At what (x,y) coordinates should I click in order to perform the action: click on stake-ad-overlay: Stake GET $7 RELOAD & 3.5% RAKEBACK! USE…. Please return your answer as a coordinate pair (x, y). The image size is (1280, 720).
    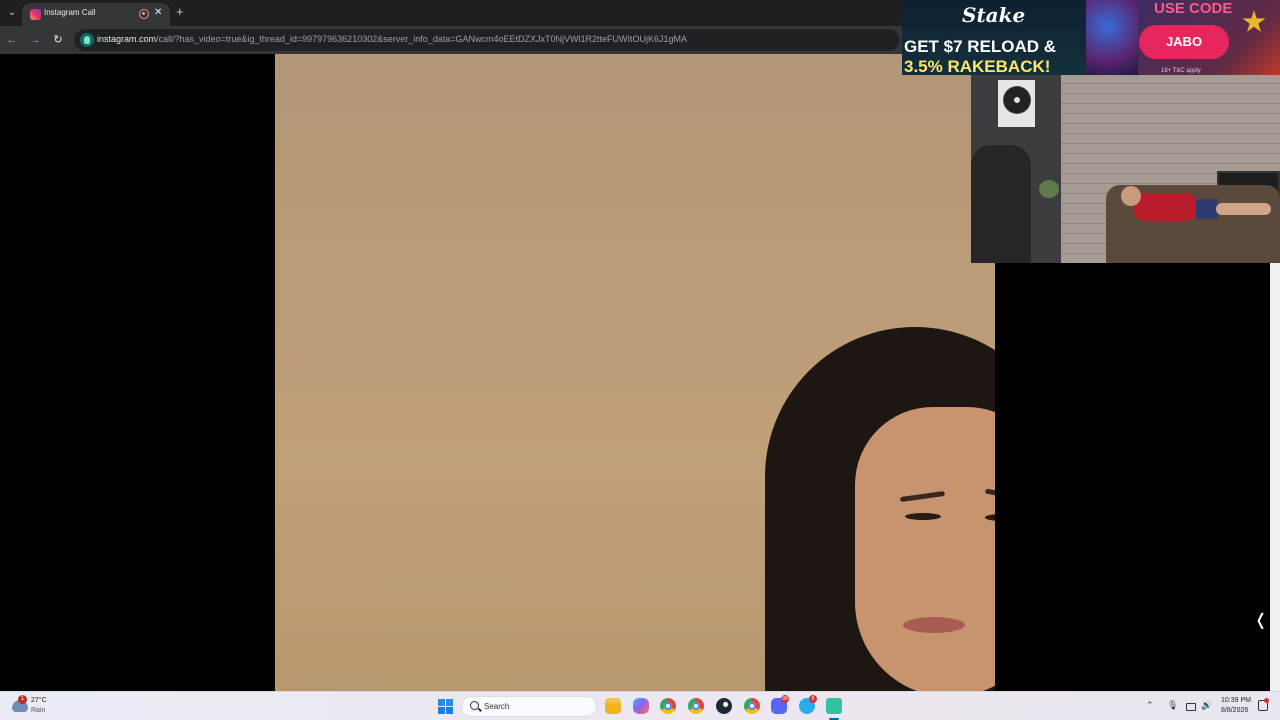
    Looking at the image, I should click on (1091, 37).